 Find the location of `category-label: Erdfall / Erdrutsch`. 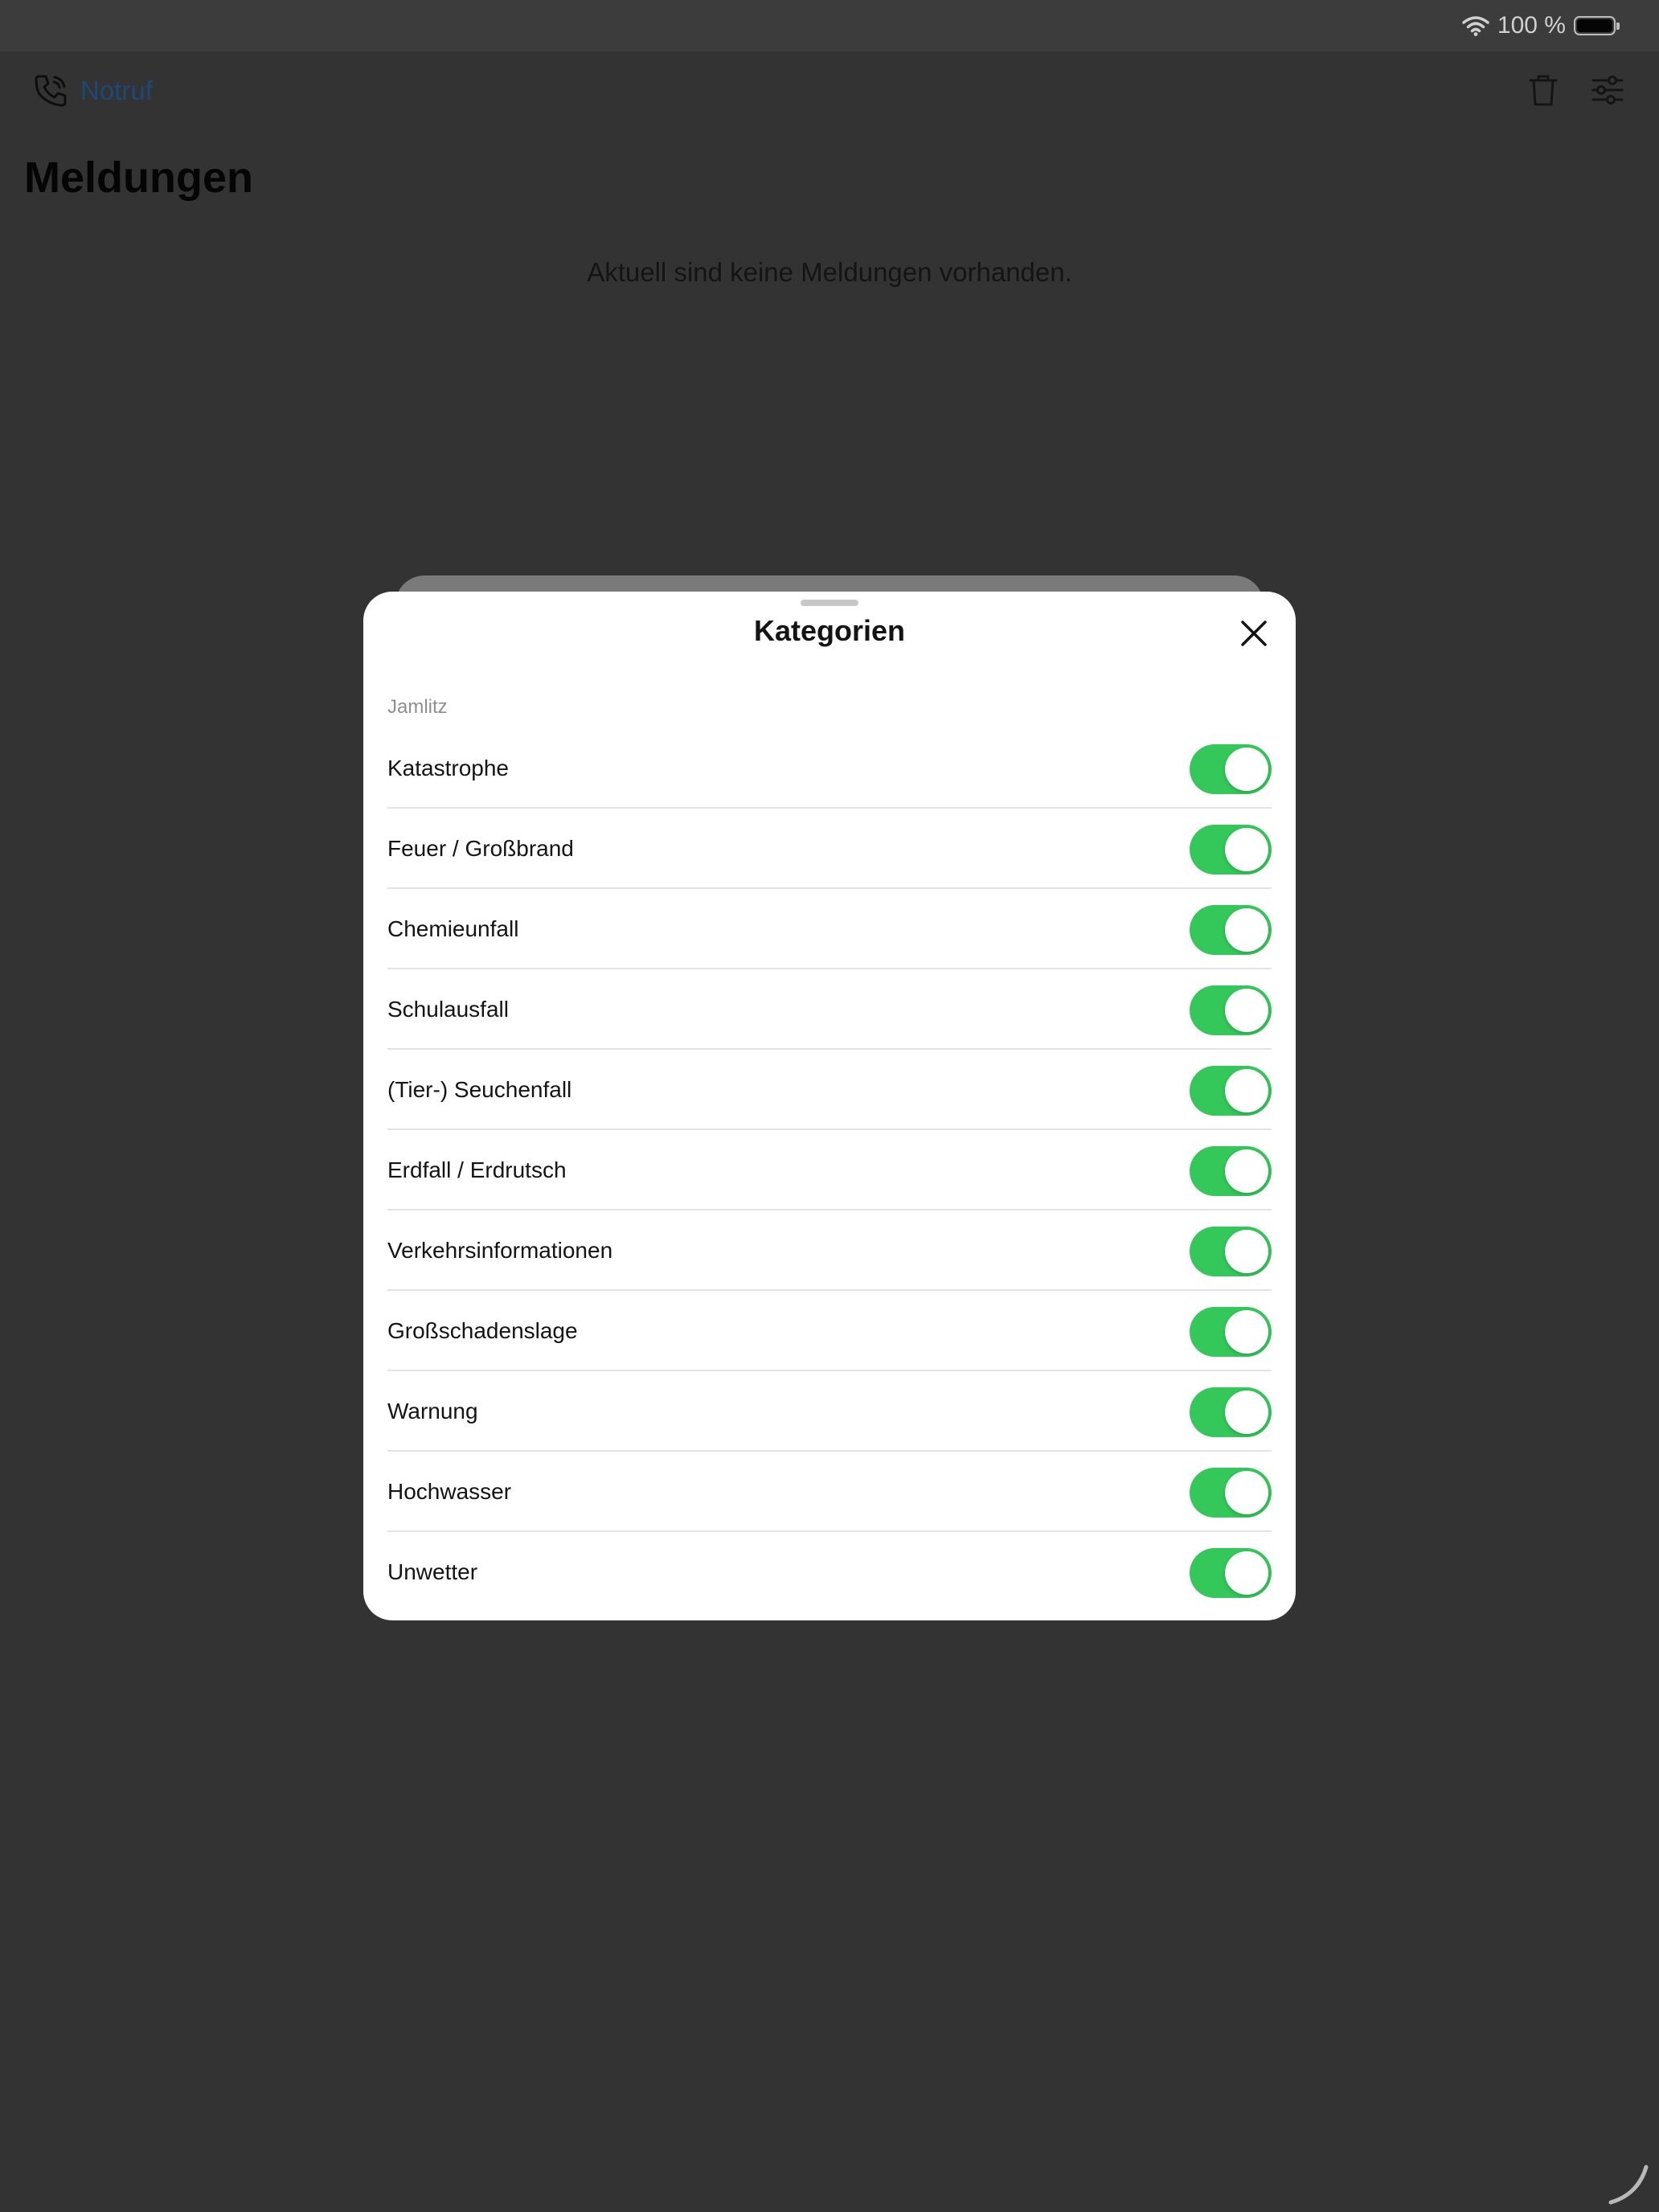

category-label: Erdfall / Erdrutsch is located at coordinates (477, 1169).